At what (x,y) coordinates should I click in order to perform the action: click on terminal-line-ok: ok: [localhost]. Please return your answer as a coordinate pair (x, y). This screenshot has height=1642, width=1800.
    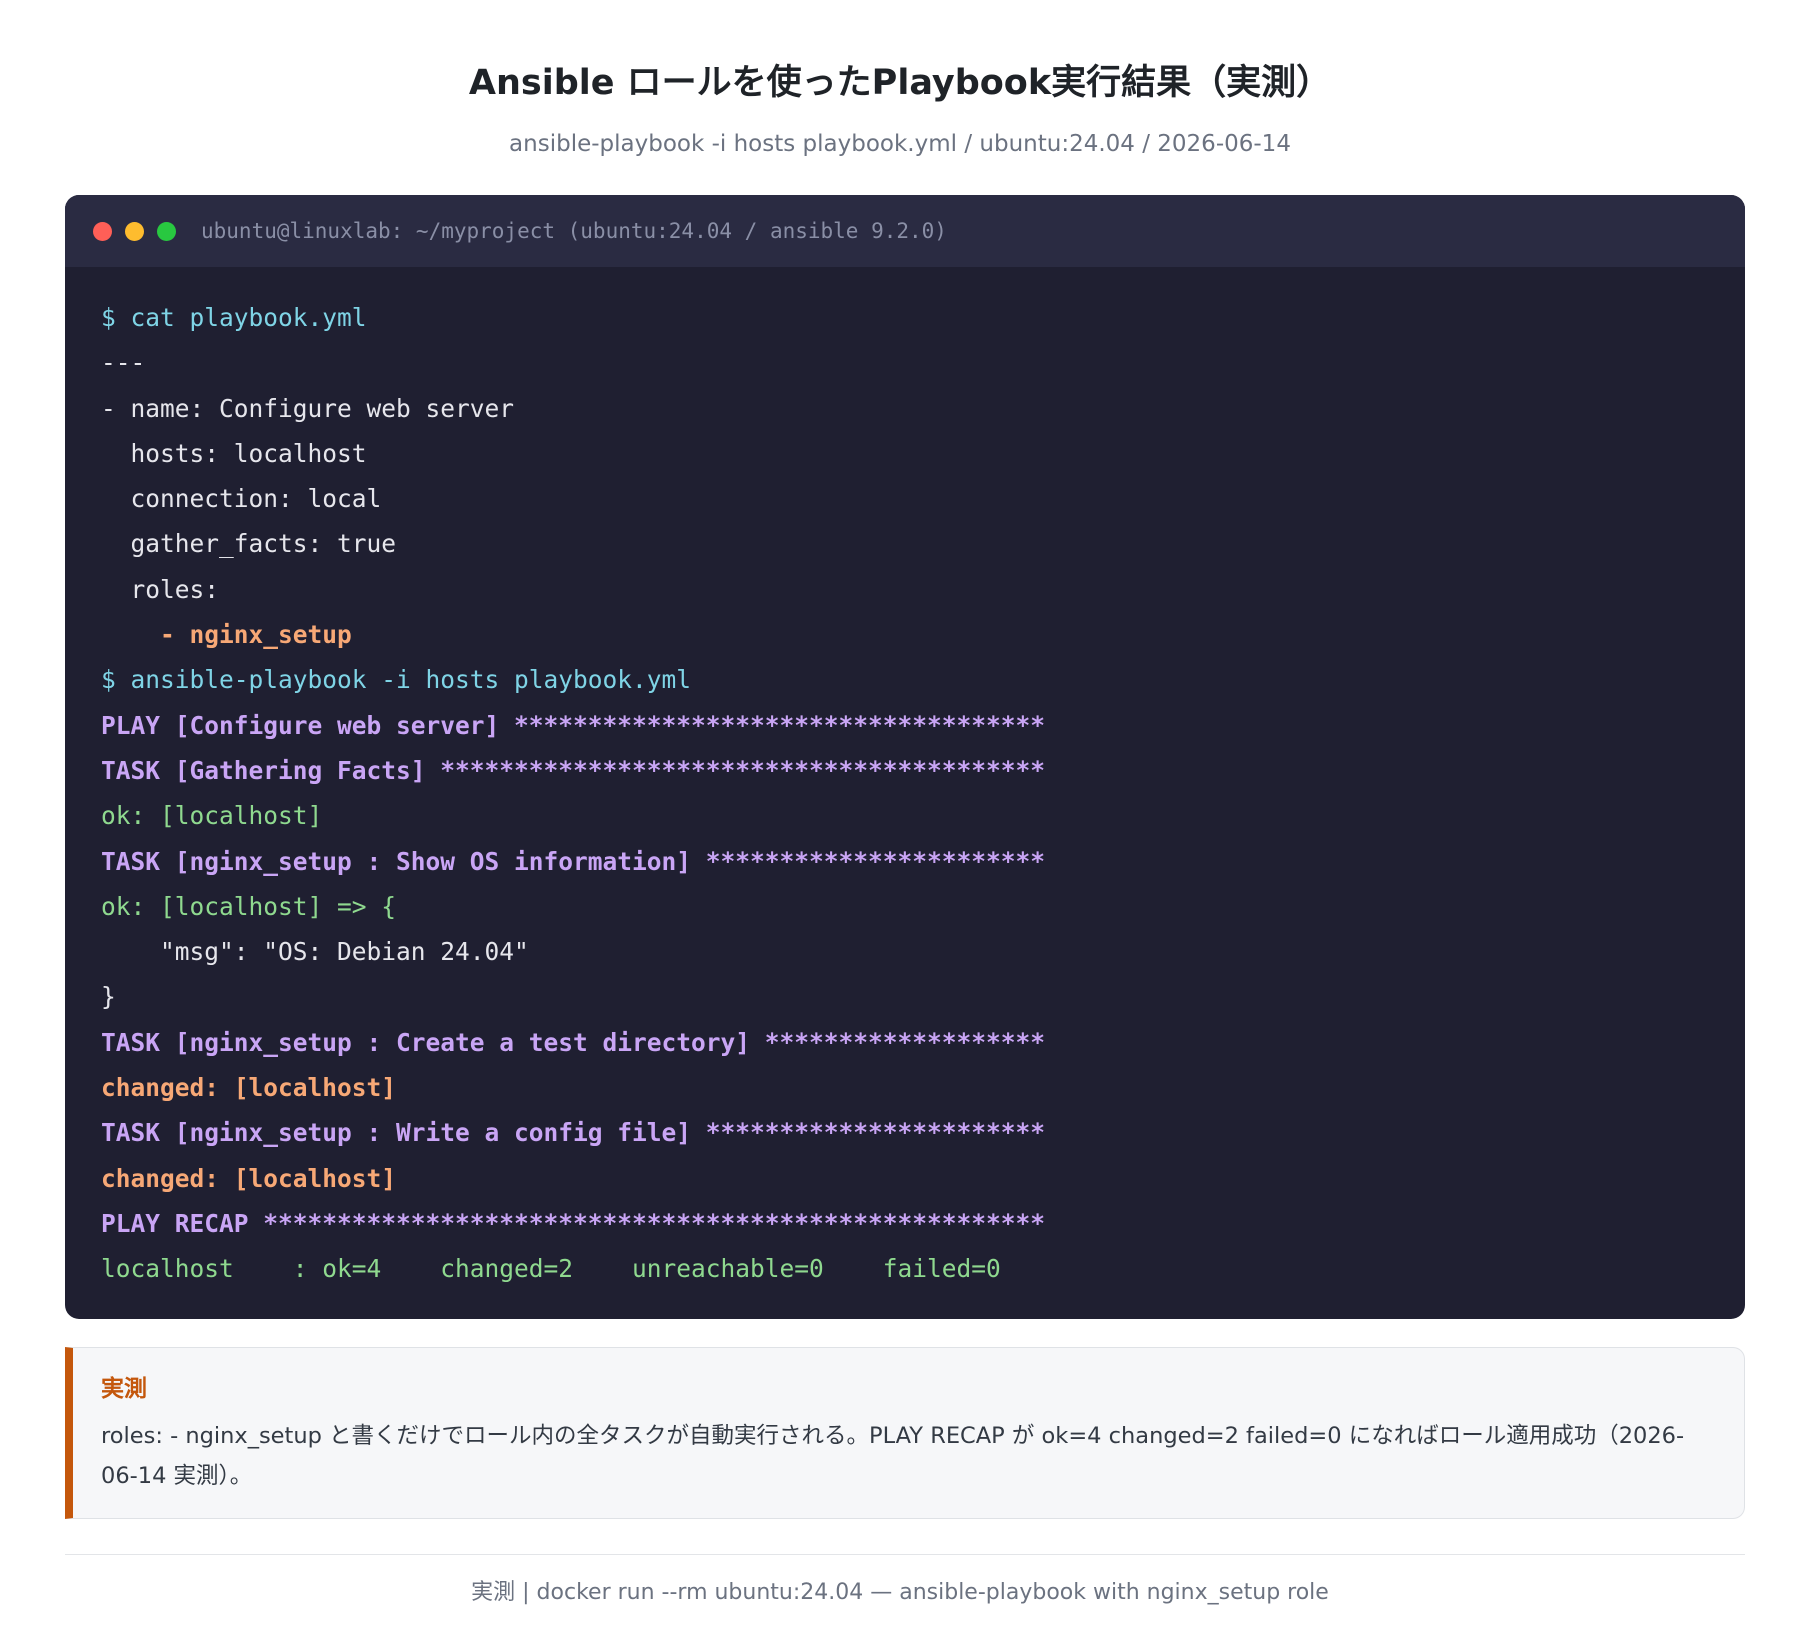
    Looking at the image, I should click on (212, 816).